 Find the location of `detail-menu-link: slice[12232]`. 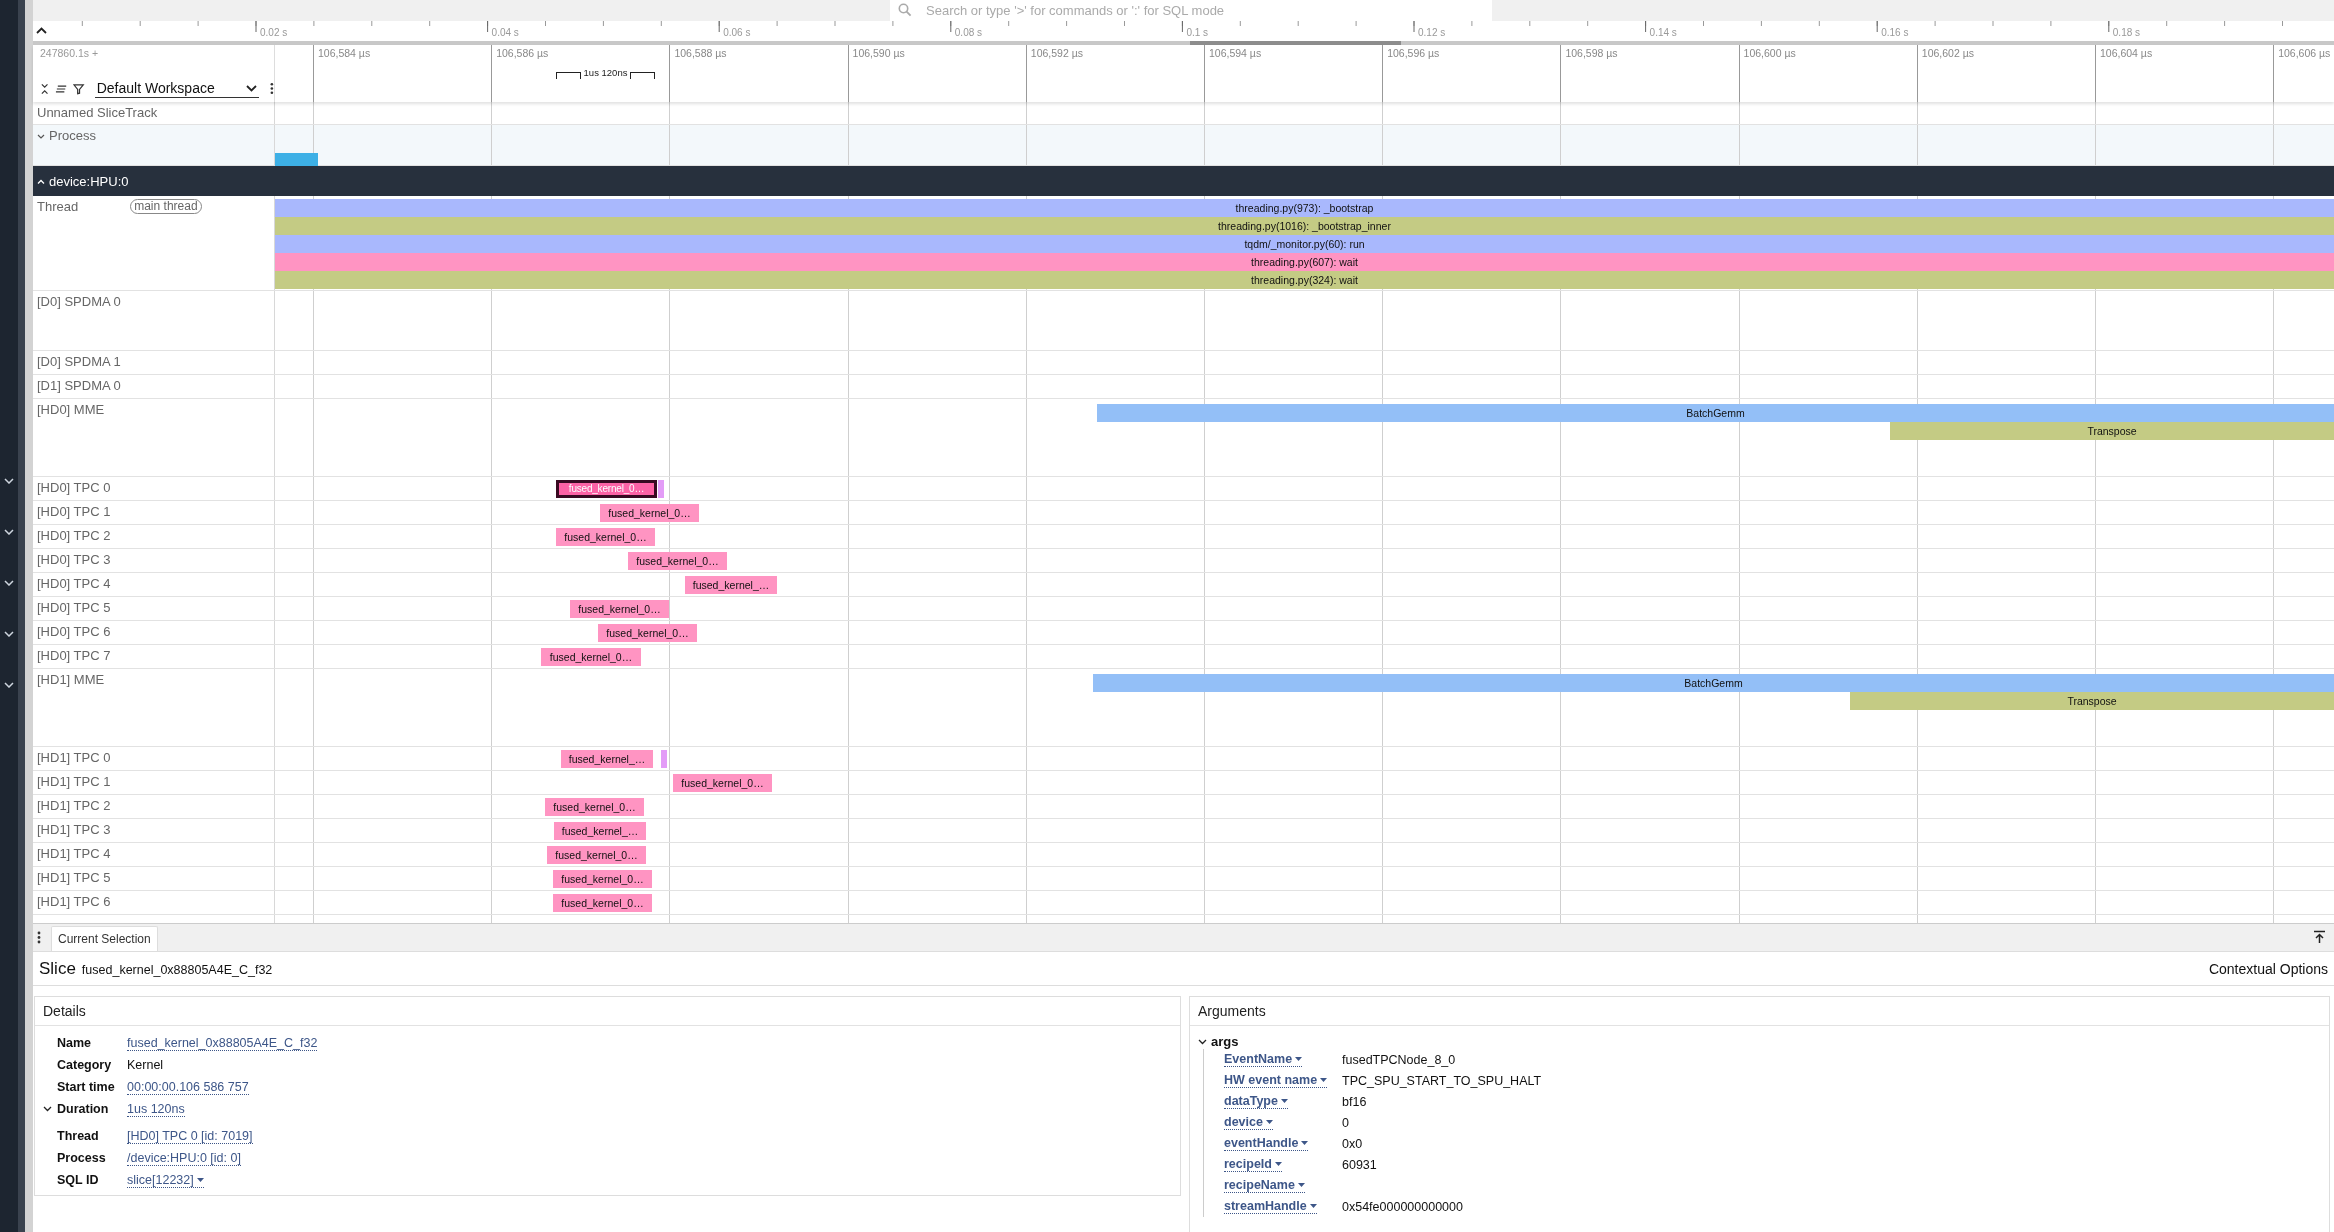

detail-menu-link: slice[12232] is located at coordinates (165, 1180).